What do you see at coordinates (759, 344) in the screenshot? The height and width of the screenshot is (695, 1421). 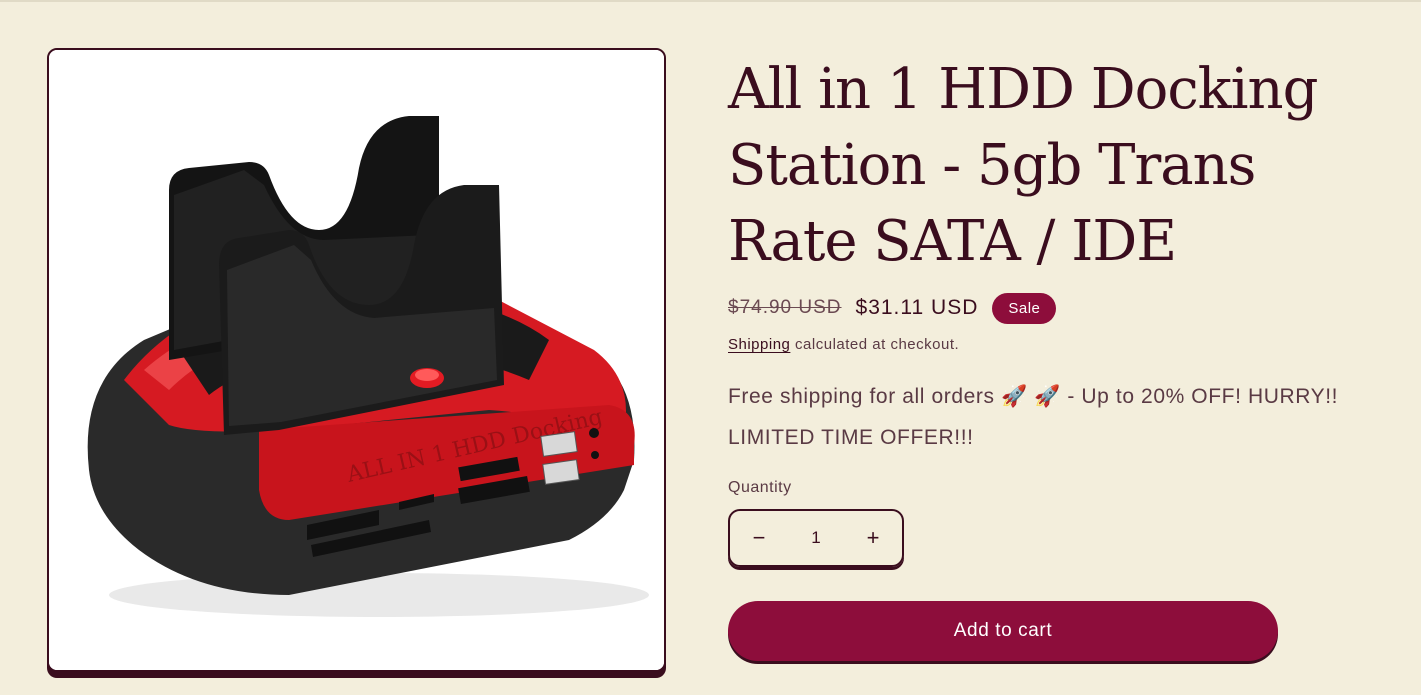 I see `shipping-link: Shipping` at bounding box center [759, 344].